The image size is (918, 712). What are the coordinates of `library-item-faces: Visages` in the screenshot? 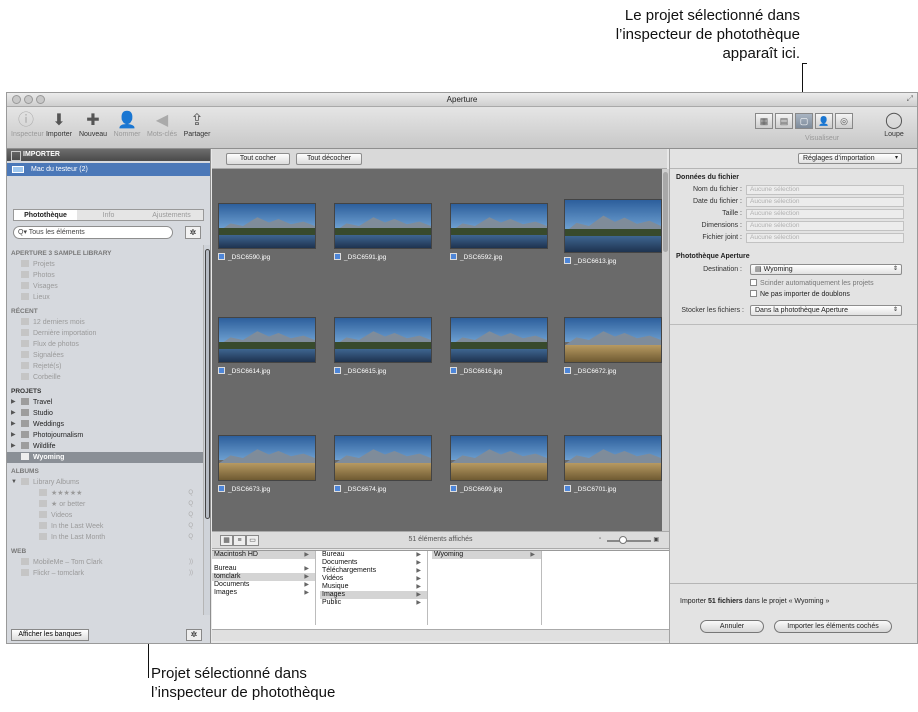 It's located at (105, 286).